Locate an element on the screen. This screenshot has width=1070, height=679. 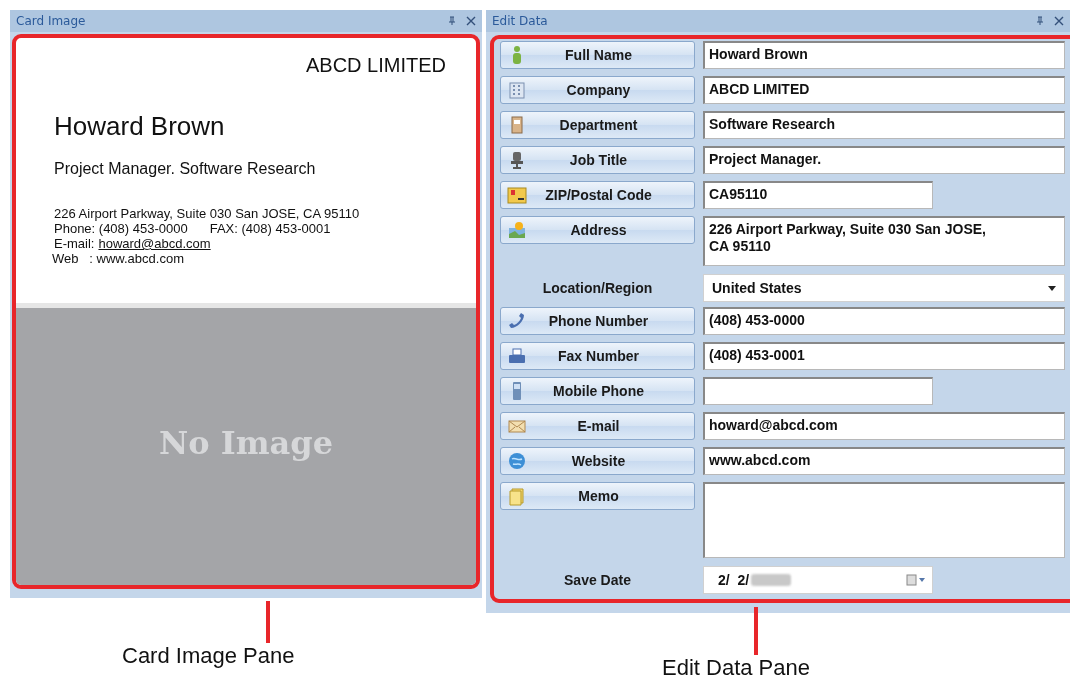
callout-label: Card Image Pane is located at coordinates (208, 656).